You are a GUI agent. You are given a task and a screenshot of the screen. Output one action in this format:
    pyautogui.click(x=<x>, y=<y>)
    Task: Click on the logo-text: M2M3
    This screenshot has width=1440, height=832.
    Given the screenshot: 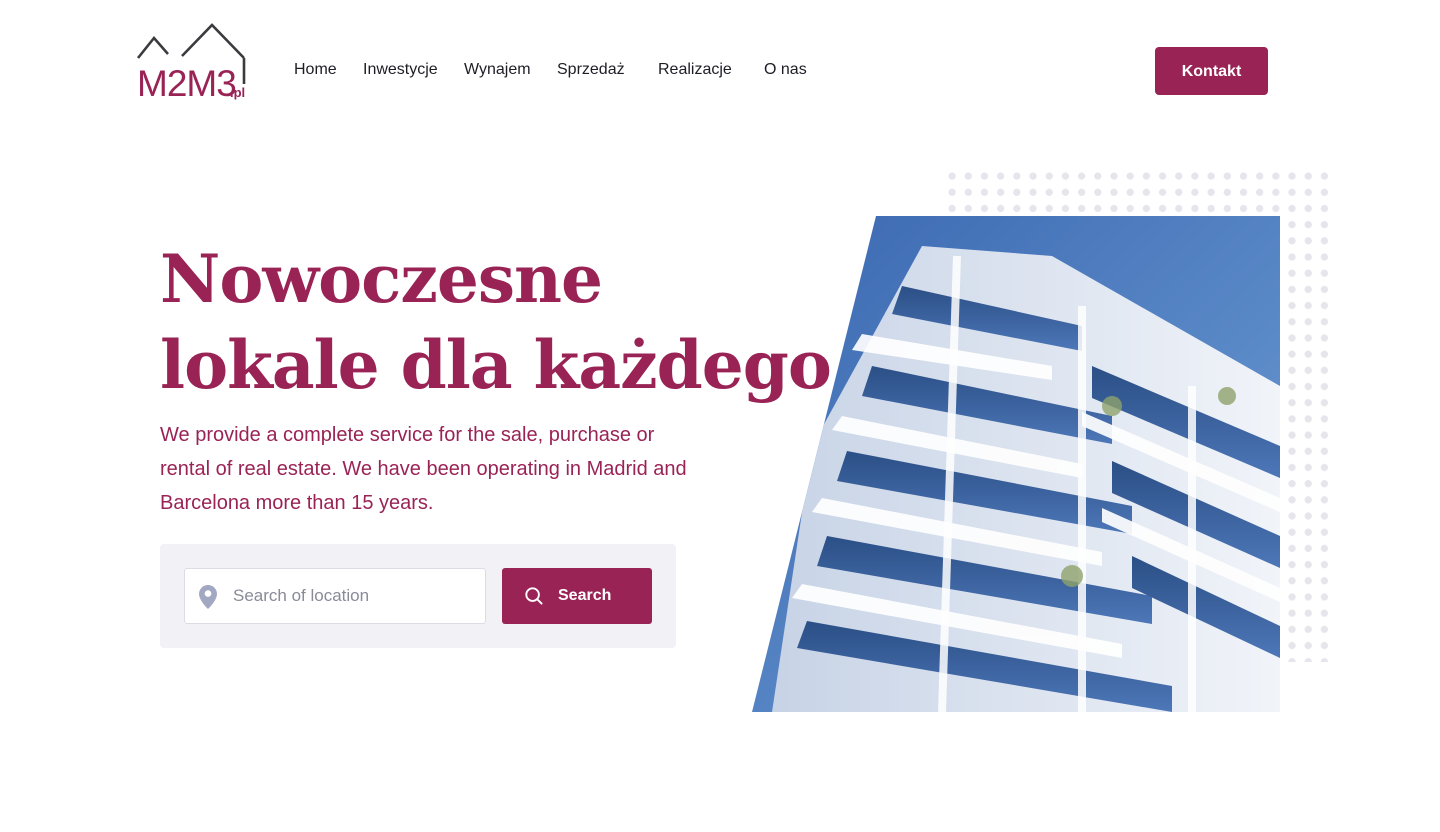 What is the action you would take?
    pyautogui.click(x=186, y=82)
    